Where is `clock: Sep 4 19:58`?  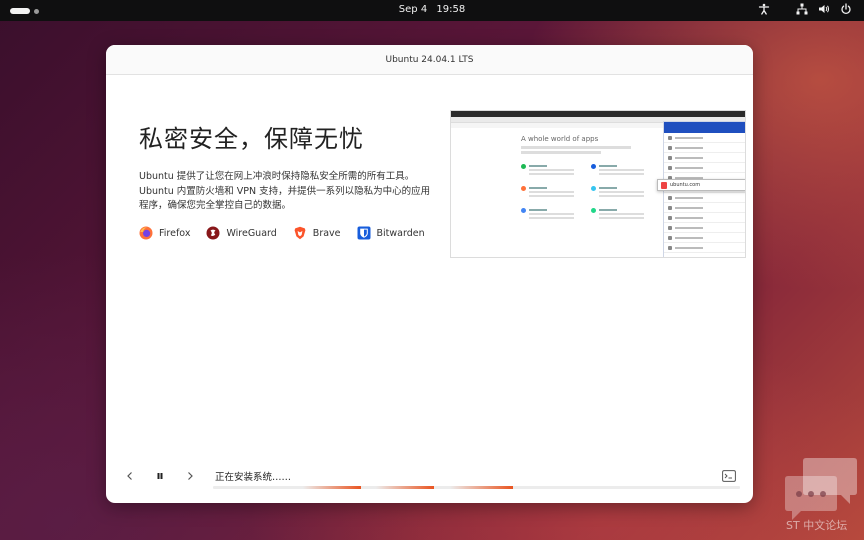
clock: Sep 4 19:58 is located at coordinates (432, 9).